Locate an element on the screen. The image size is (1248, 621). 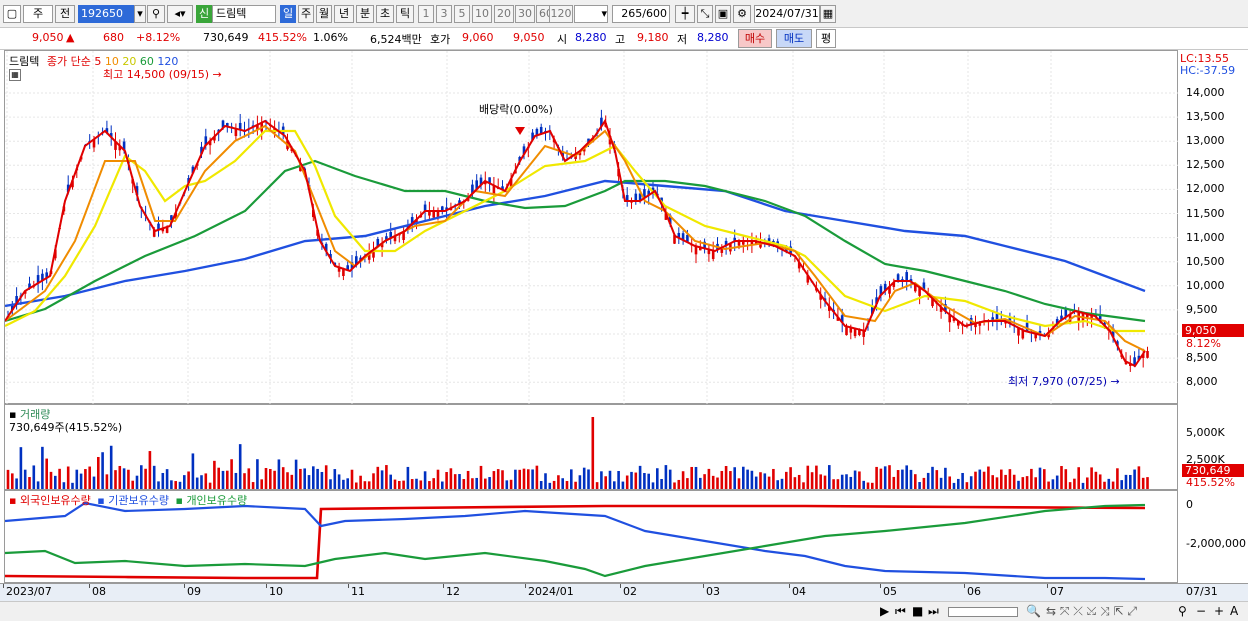
prev-button: 전 is located at coordinates (65, 14).